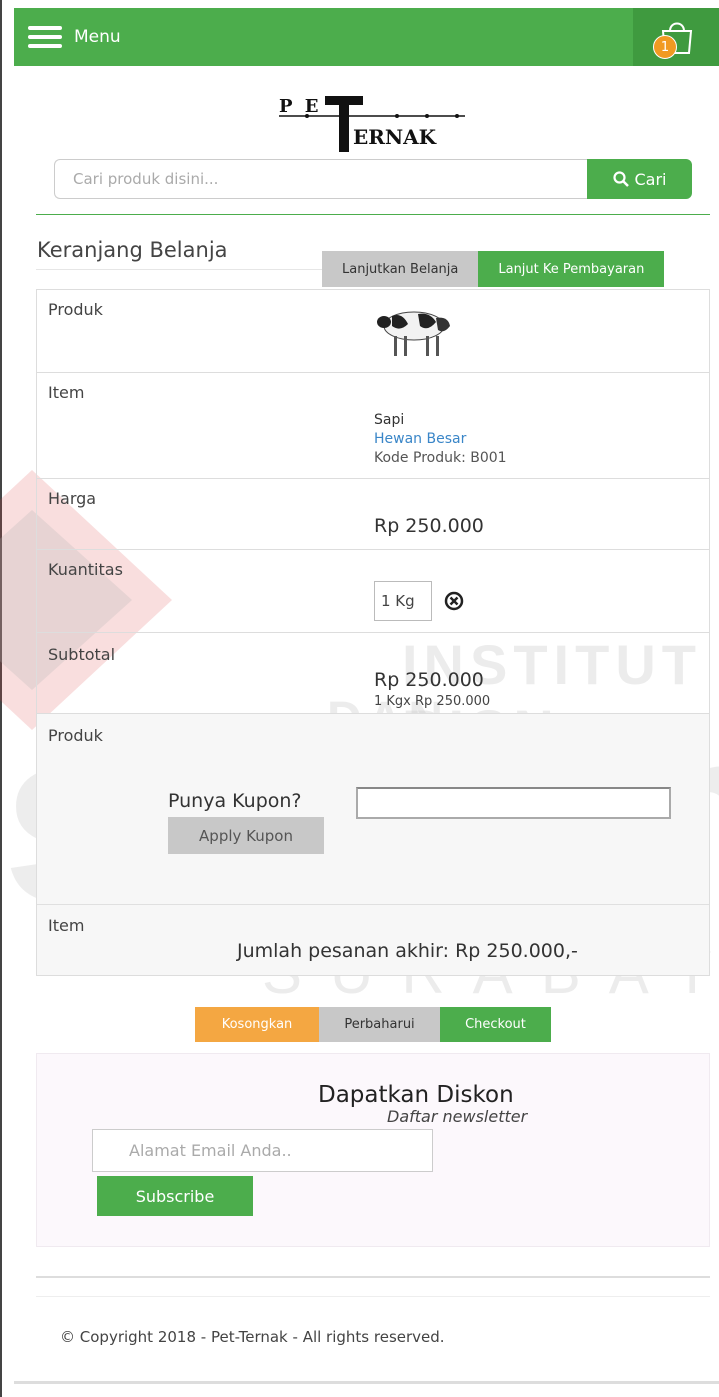  Describe the element at coordinates (454, 601) in the screenshot. I see `remove-item-icon` at that location.